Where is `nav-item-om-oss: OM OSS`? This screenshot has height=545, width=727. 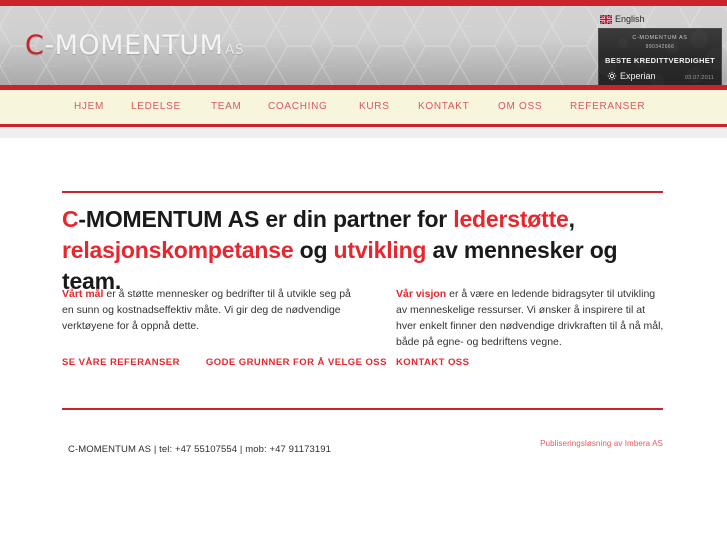 nav-item-om-oss: OM OSS is located at coordinates (520, 106).